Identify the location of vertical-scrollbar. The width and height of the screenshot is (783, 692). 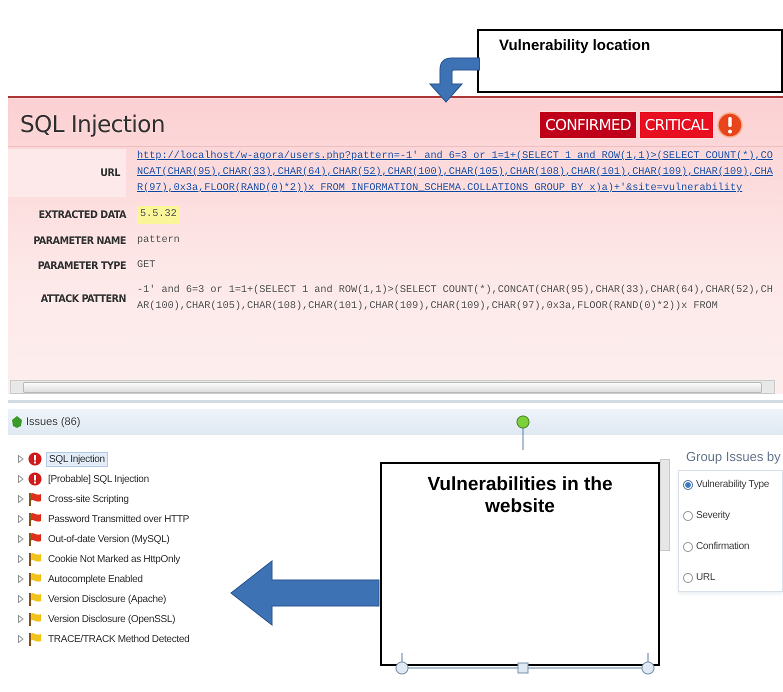
(665, 505).